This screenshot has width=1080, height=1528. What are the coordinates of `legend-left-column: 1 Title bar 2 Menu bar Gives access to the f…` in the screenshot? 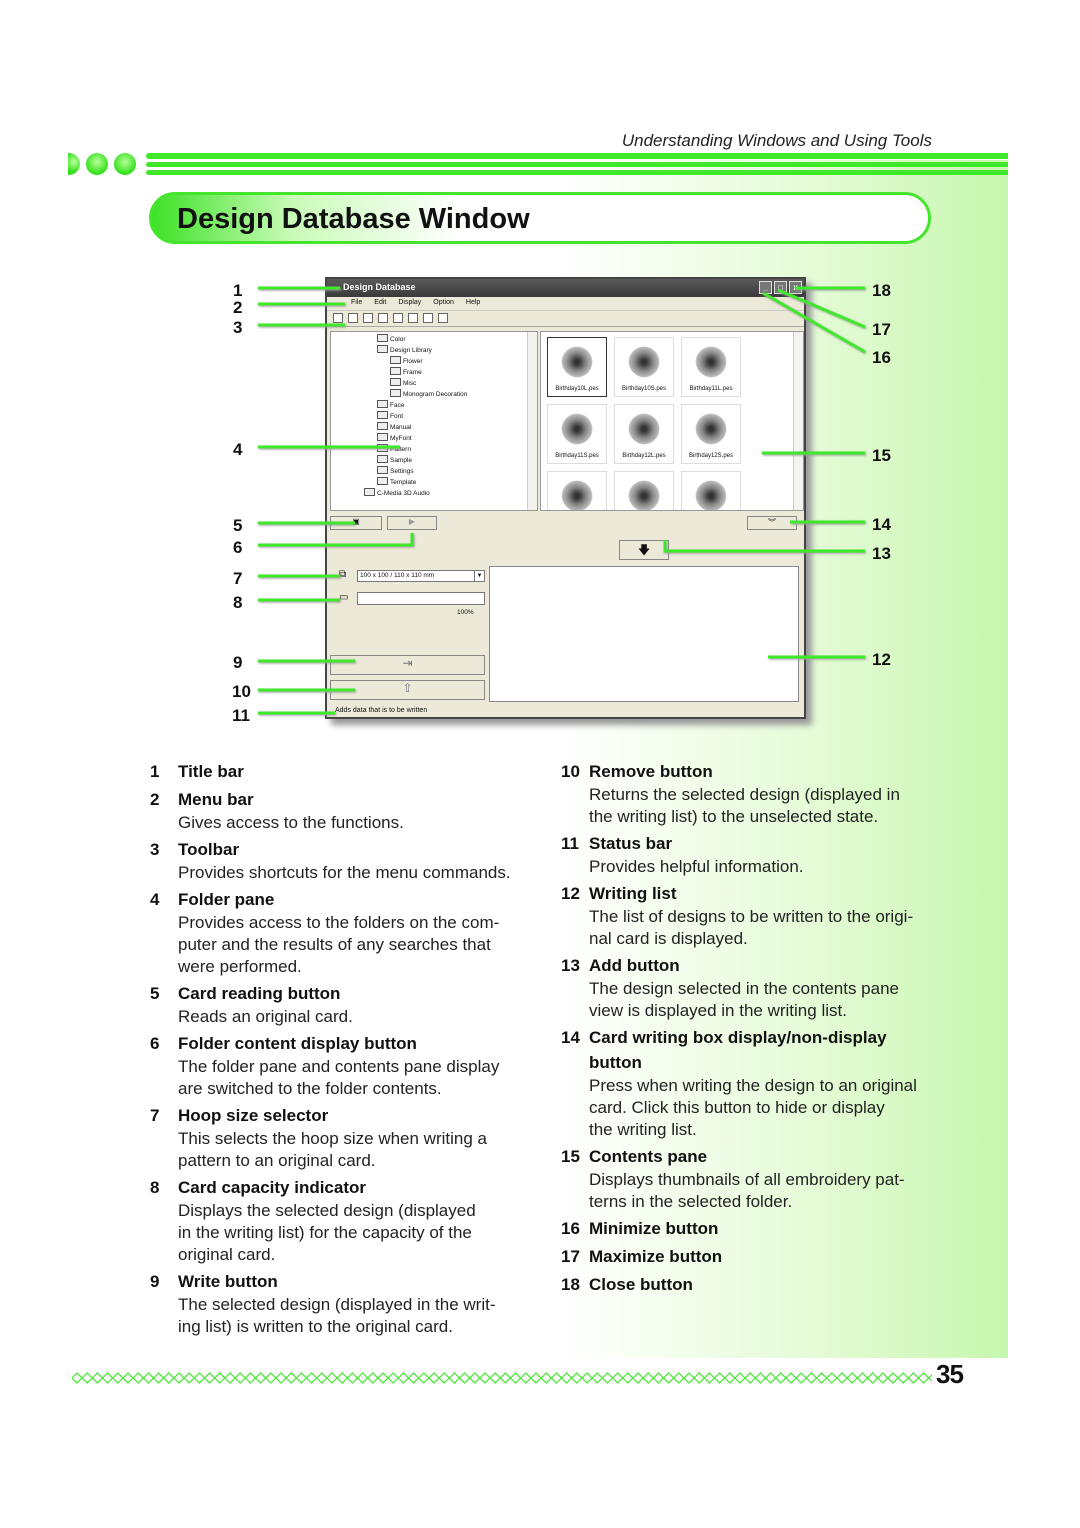 It's located at (354, 1050).